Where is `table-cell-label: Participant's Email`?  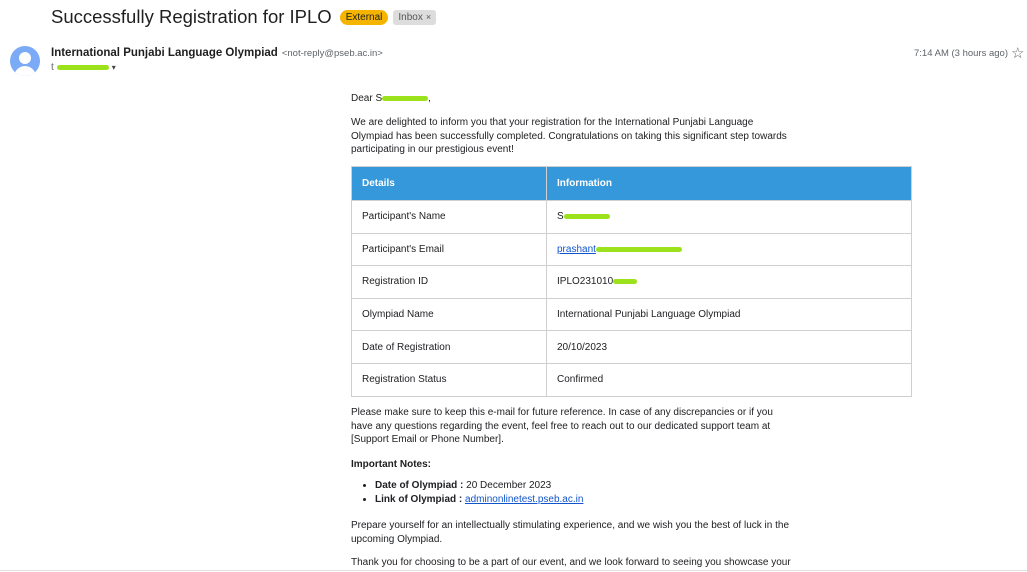
table-cell-label: Participant's Email is located at coordinates (449, 249).